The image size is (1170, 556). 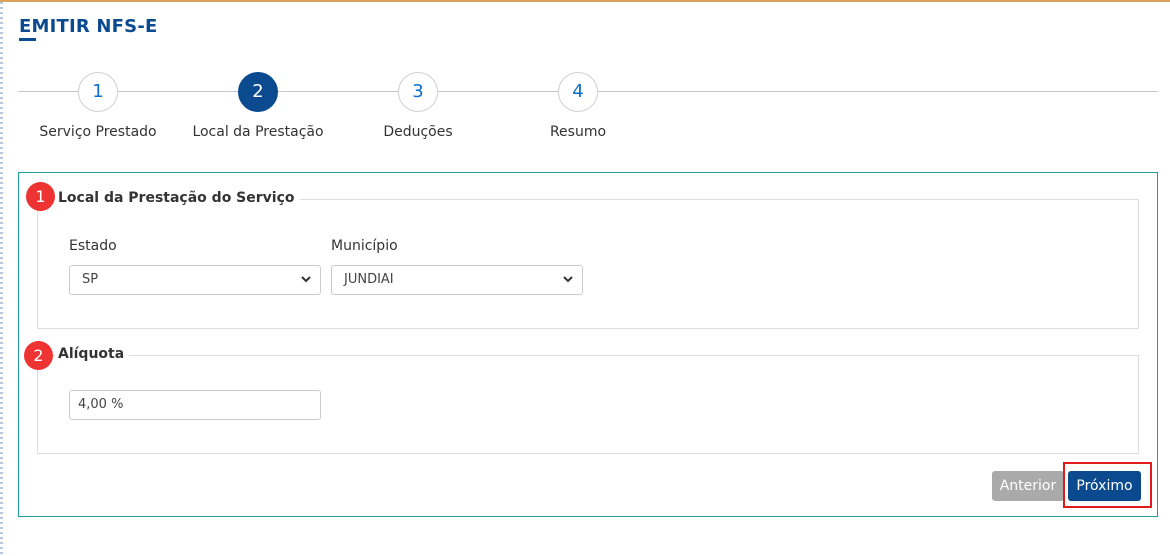 What do you see at coordinates (457, 280) in the screenshot?
I see `municipio-select: JUNDIAI` at bounding box center [457, 280].